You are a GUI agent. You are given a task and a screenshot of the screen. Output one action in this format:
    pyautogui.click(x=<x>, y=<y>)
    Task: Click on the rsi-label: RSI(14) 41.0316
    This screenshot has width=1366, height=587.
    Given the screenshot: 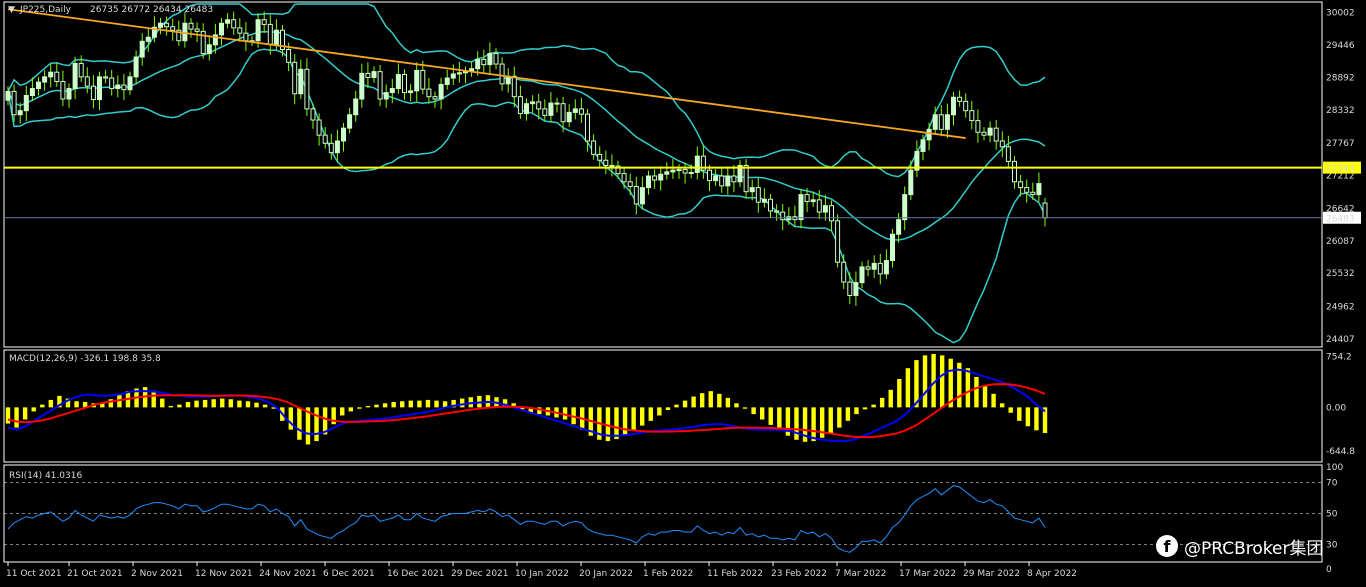 What is the action you would take?
    pyautogui.click(x=45, y=476)
    